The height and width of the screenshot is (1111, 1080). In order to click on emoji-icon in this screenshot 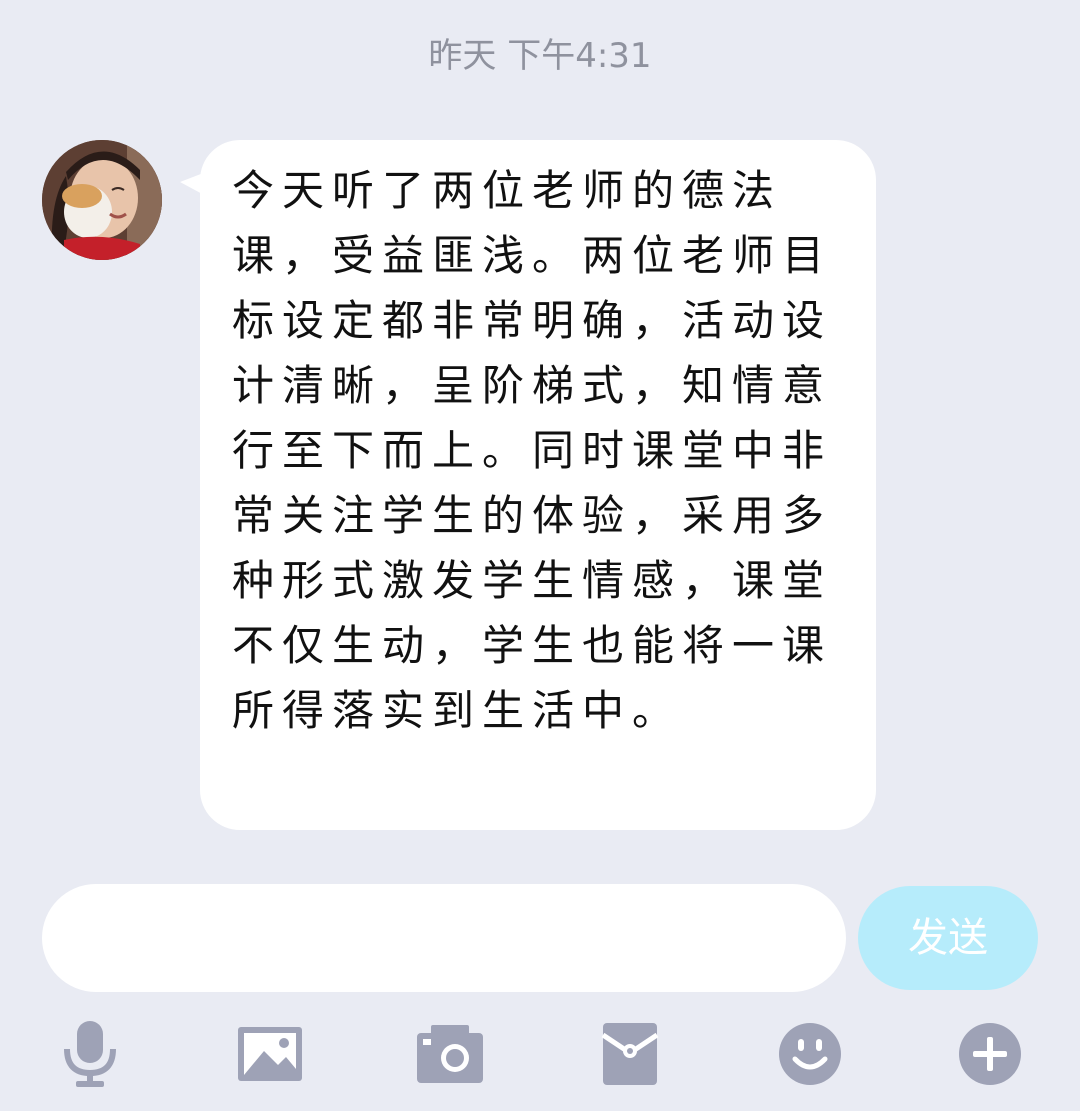, I will do `click(810, 1054)`.